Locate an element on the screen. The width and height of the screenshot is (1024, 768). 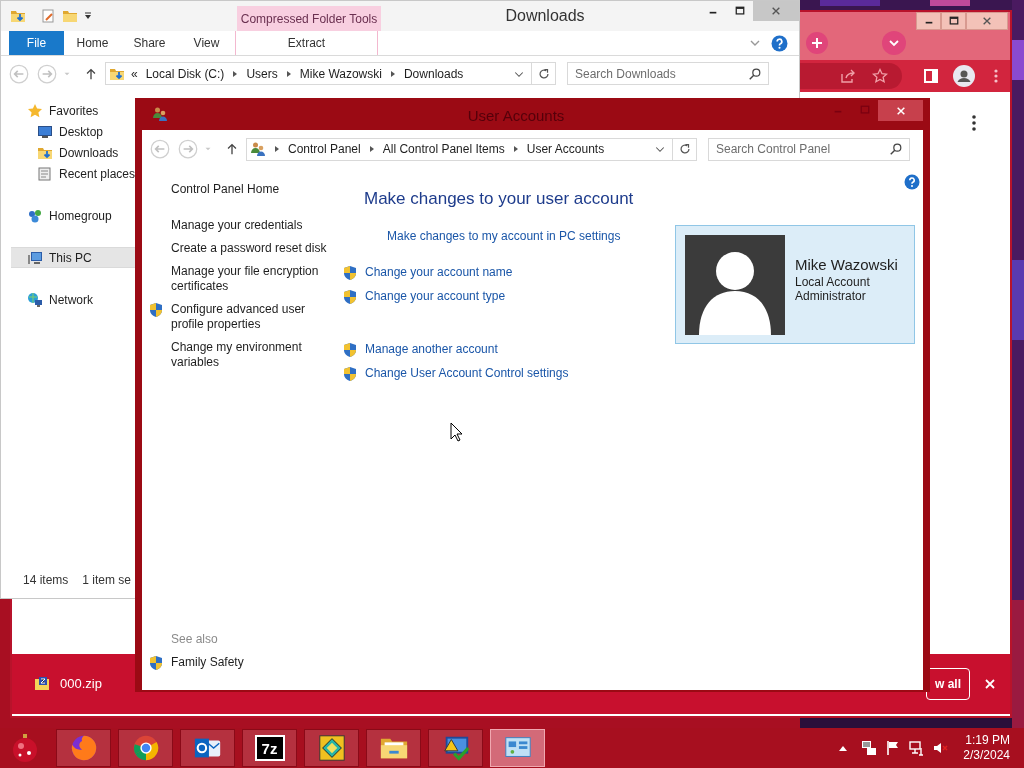
users-icon is located at coordinates (160, 114).